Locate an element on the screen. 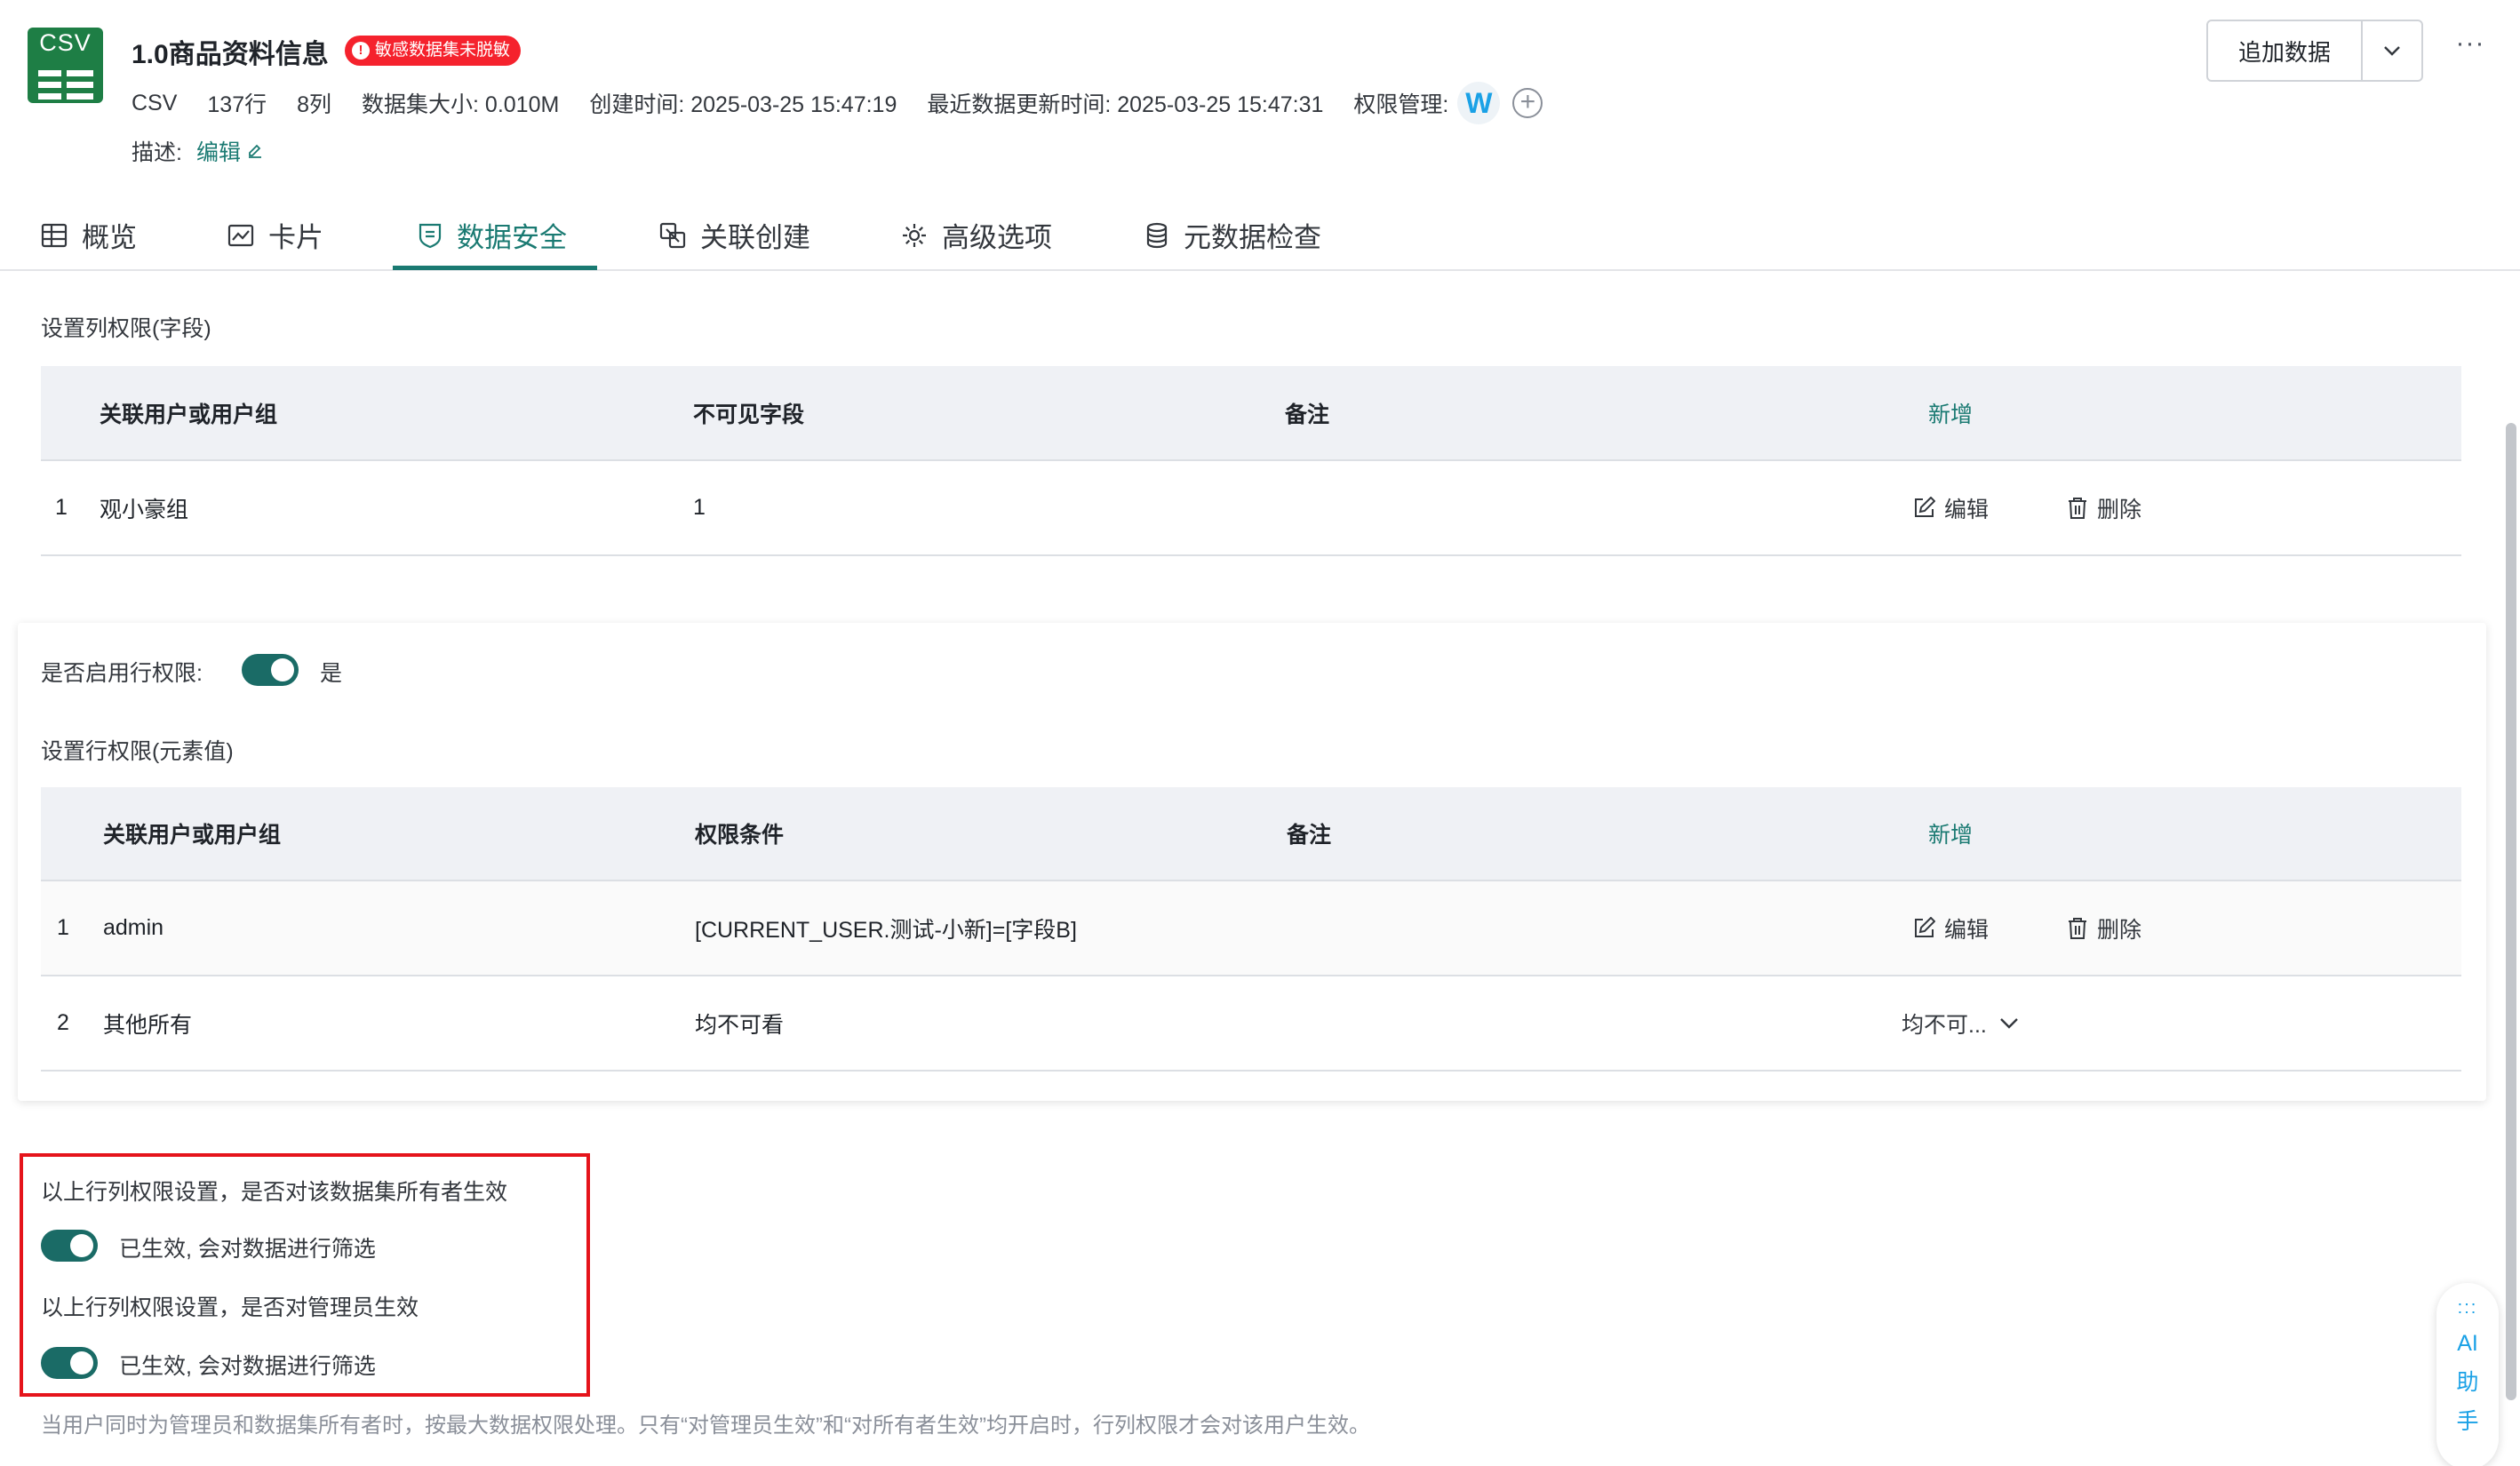 This screenshot has height=1466, width=2520. owner-effect-toggle is located at coordinates (69, 1246).